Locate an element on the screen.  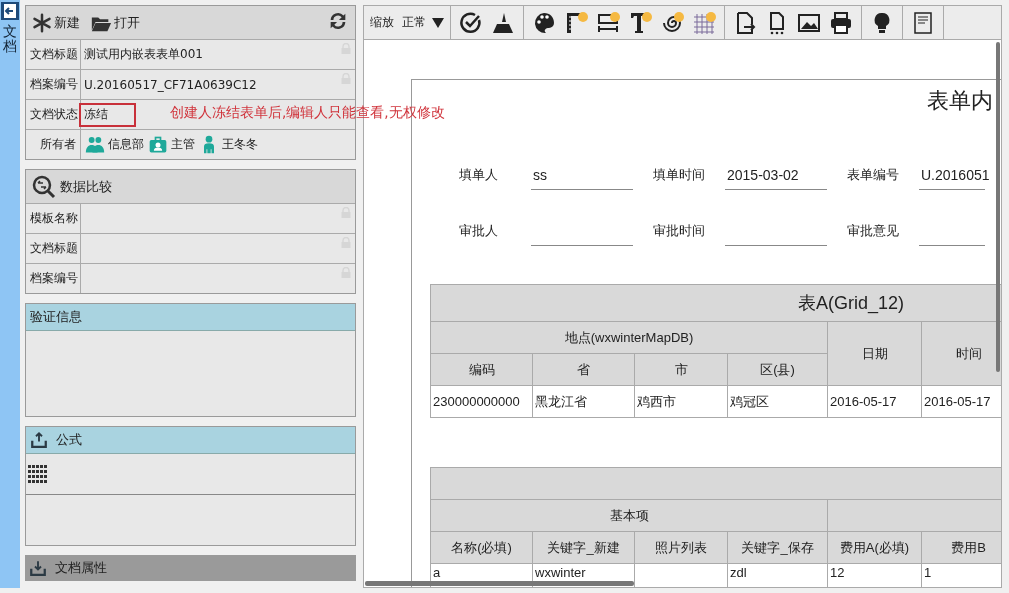
field-label: 文档状态 is located at coordinates (53, 114).